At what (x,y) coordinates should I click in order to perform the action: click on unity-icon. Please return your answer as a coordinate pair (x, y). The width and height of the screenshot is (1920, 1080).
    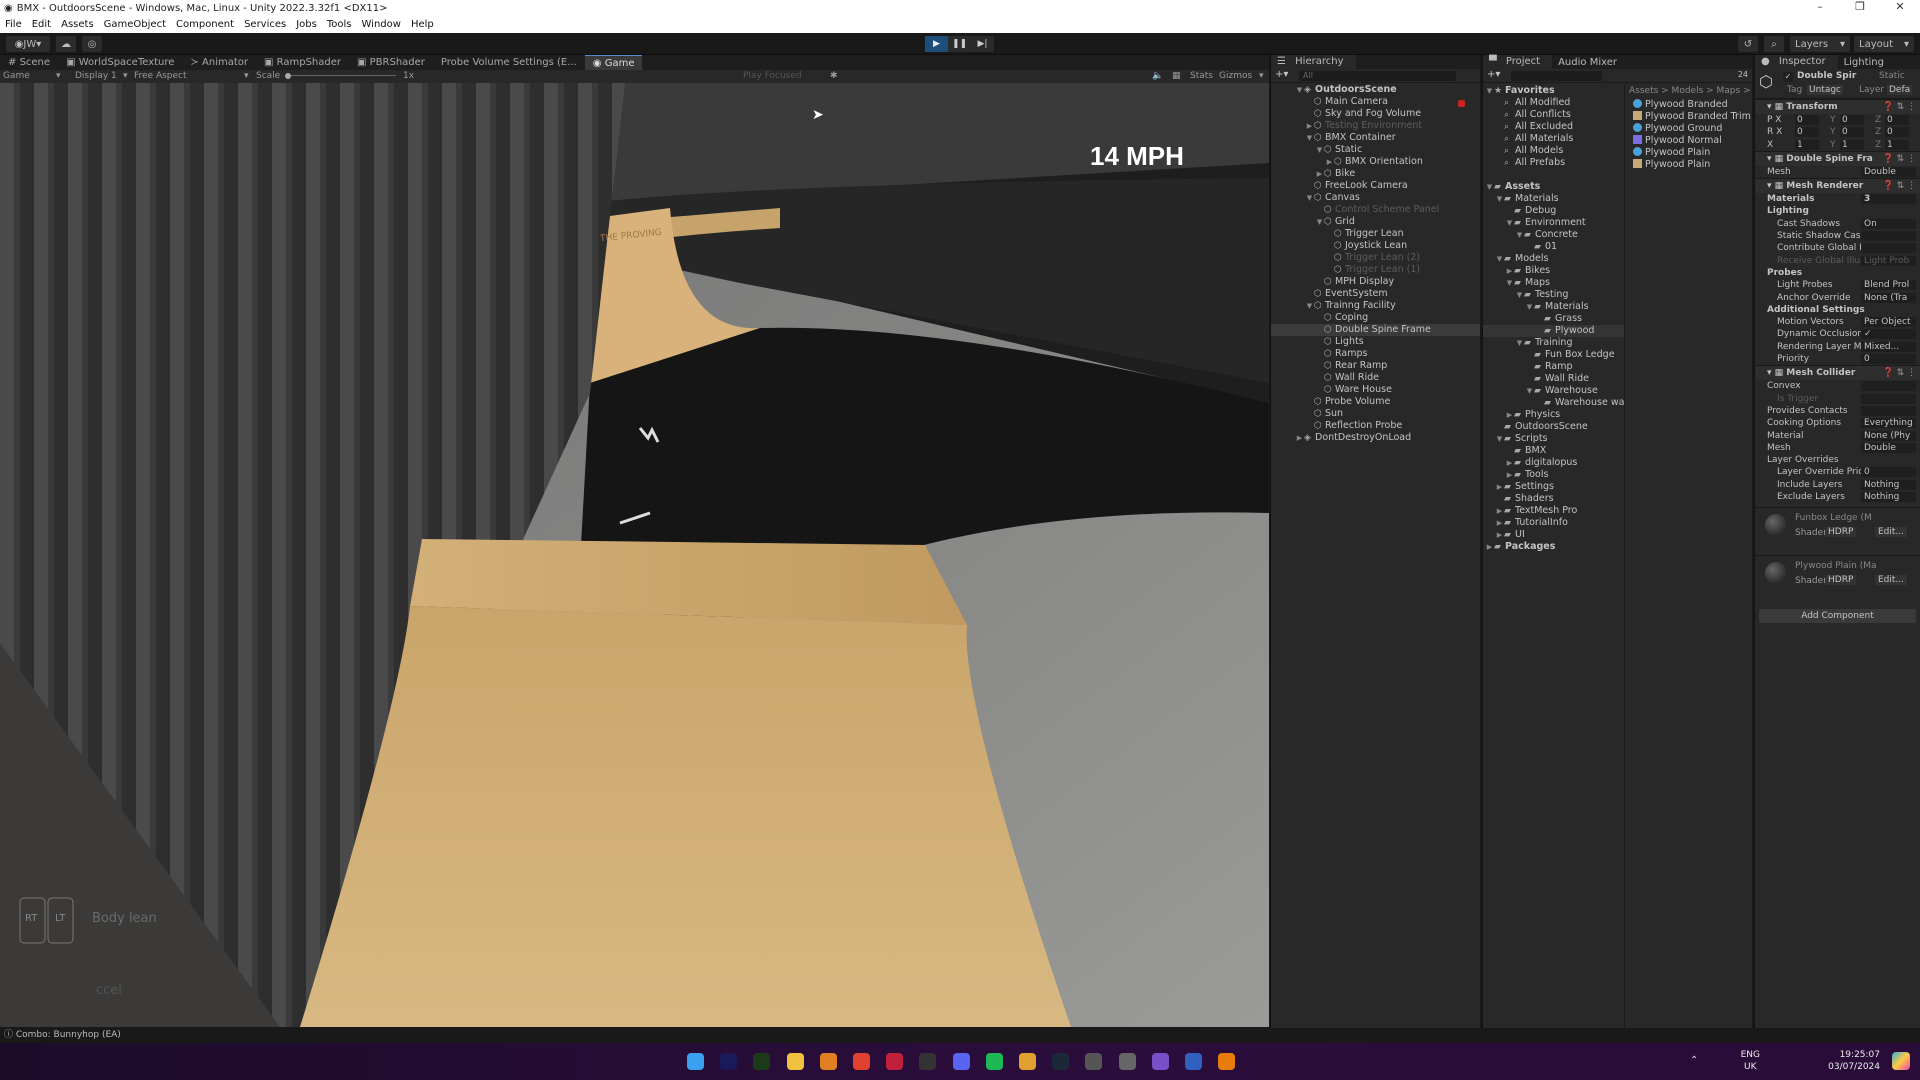
    Looking at the image, I should click on (1127, 1061).